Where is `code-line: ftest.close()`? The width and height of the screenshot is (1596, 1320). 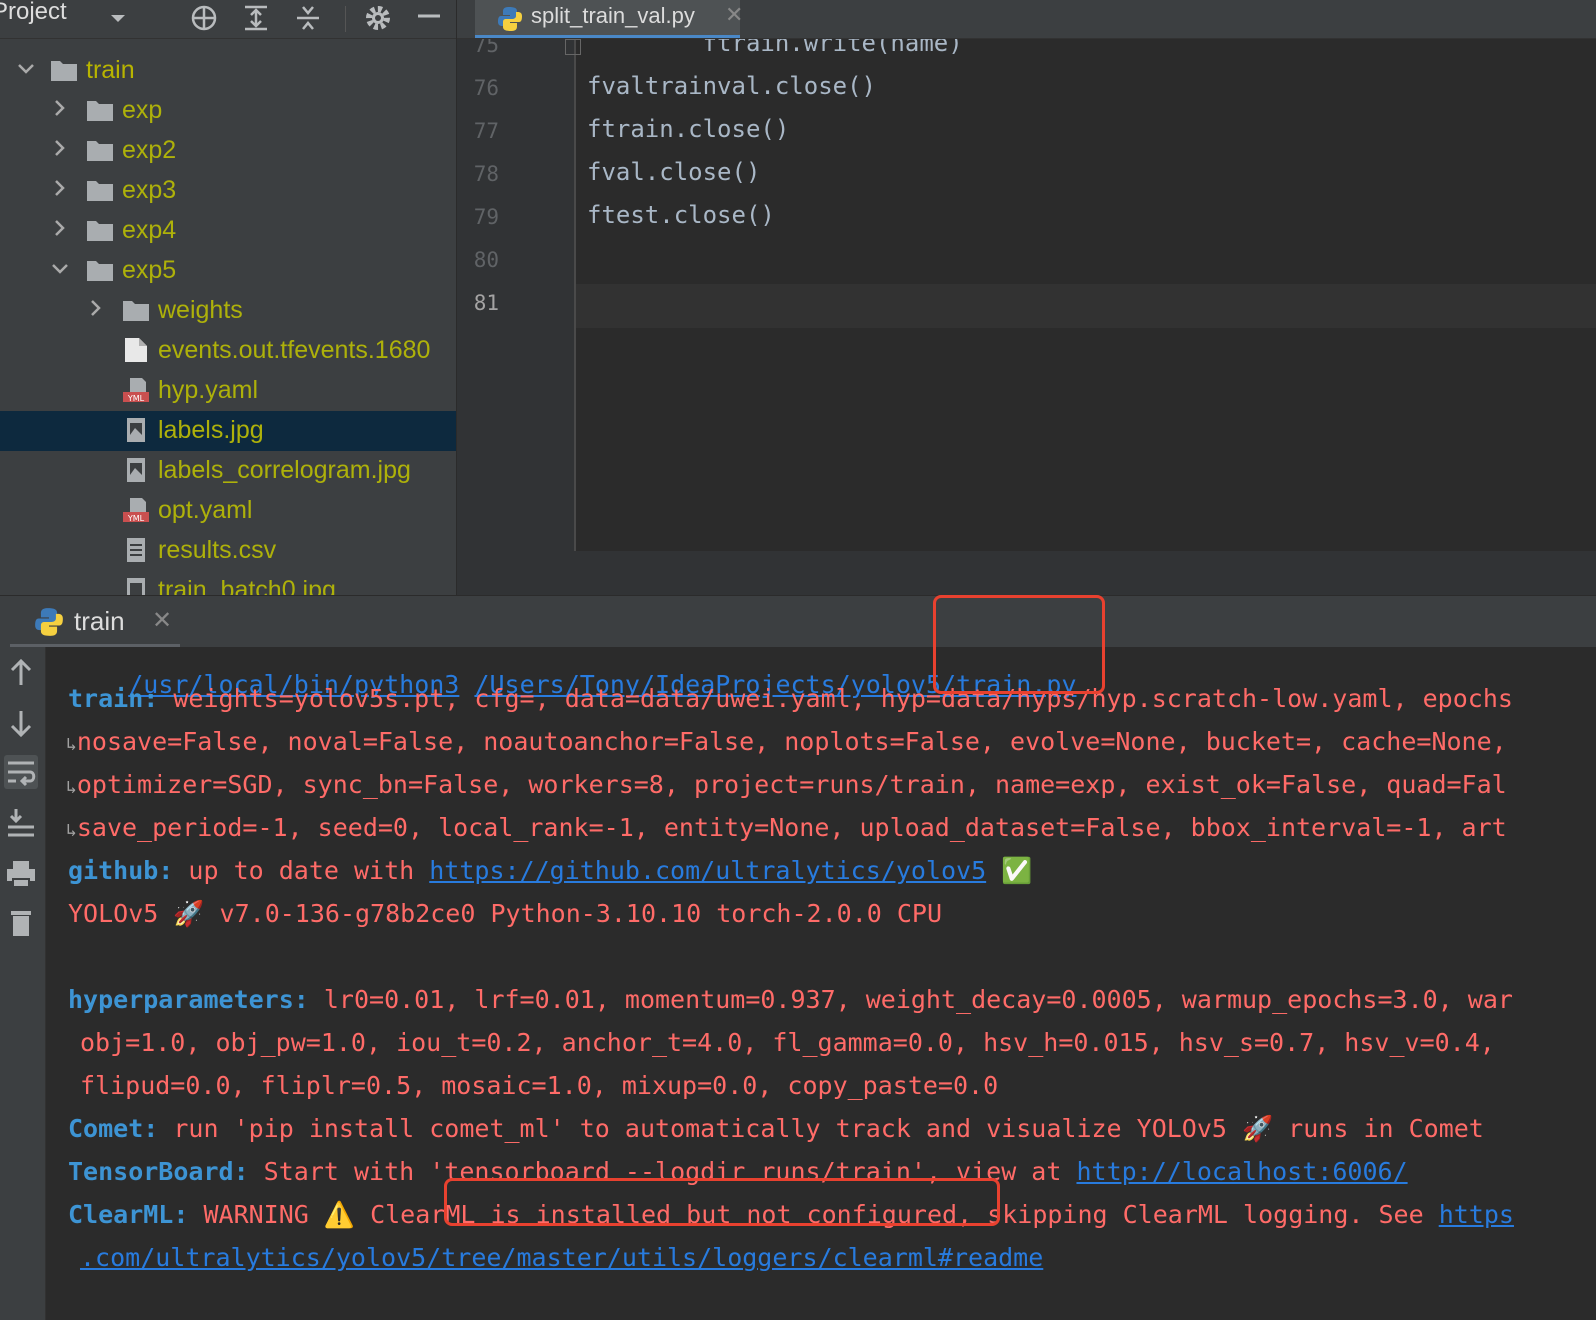 code-line: ftest.close() is located at coordinates (681, 215).